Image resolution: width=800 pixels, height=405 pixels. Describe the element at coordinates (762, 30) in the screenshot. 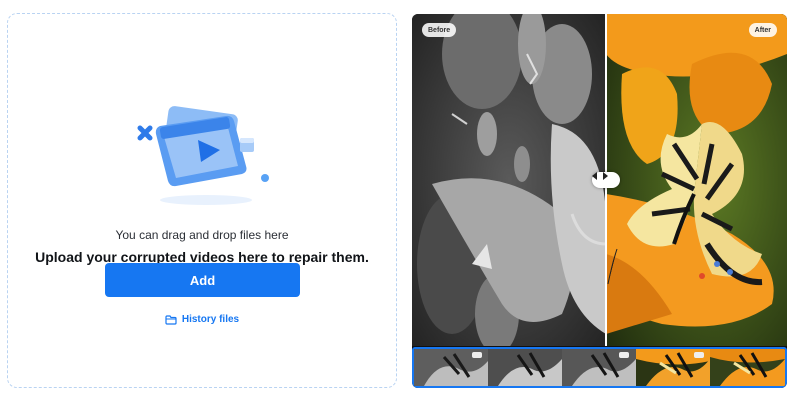

I see `after-label: After` at that location.